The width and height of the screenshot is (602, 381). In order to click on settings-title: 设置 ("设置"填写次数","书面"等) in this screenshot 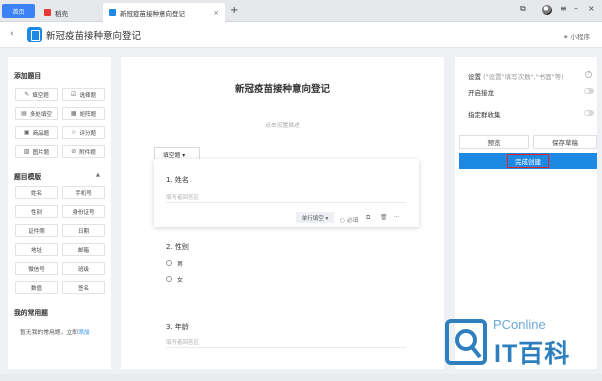, I will do `click(516, 76)`.